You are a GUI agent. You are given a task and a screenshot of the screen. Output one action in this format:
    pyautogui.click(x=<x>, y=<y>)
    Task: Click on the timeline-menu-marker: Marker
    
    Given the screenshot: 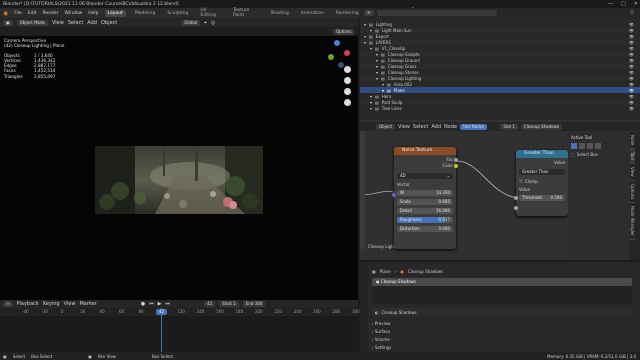 What is the action you would take?
    pyautogui.click(x=87, y=304)
    